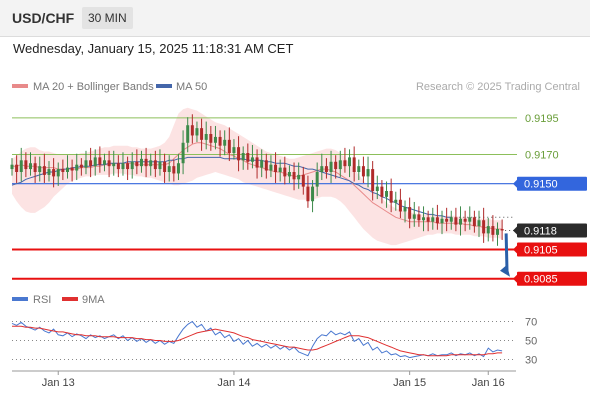  Describe the element at coordinates (531, 361) in the screenshot. I see `rsi-tick-30: 30` at that location.